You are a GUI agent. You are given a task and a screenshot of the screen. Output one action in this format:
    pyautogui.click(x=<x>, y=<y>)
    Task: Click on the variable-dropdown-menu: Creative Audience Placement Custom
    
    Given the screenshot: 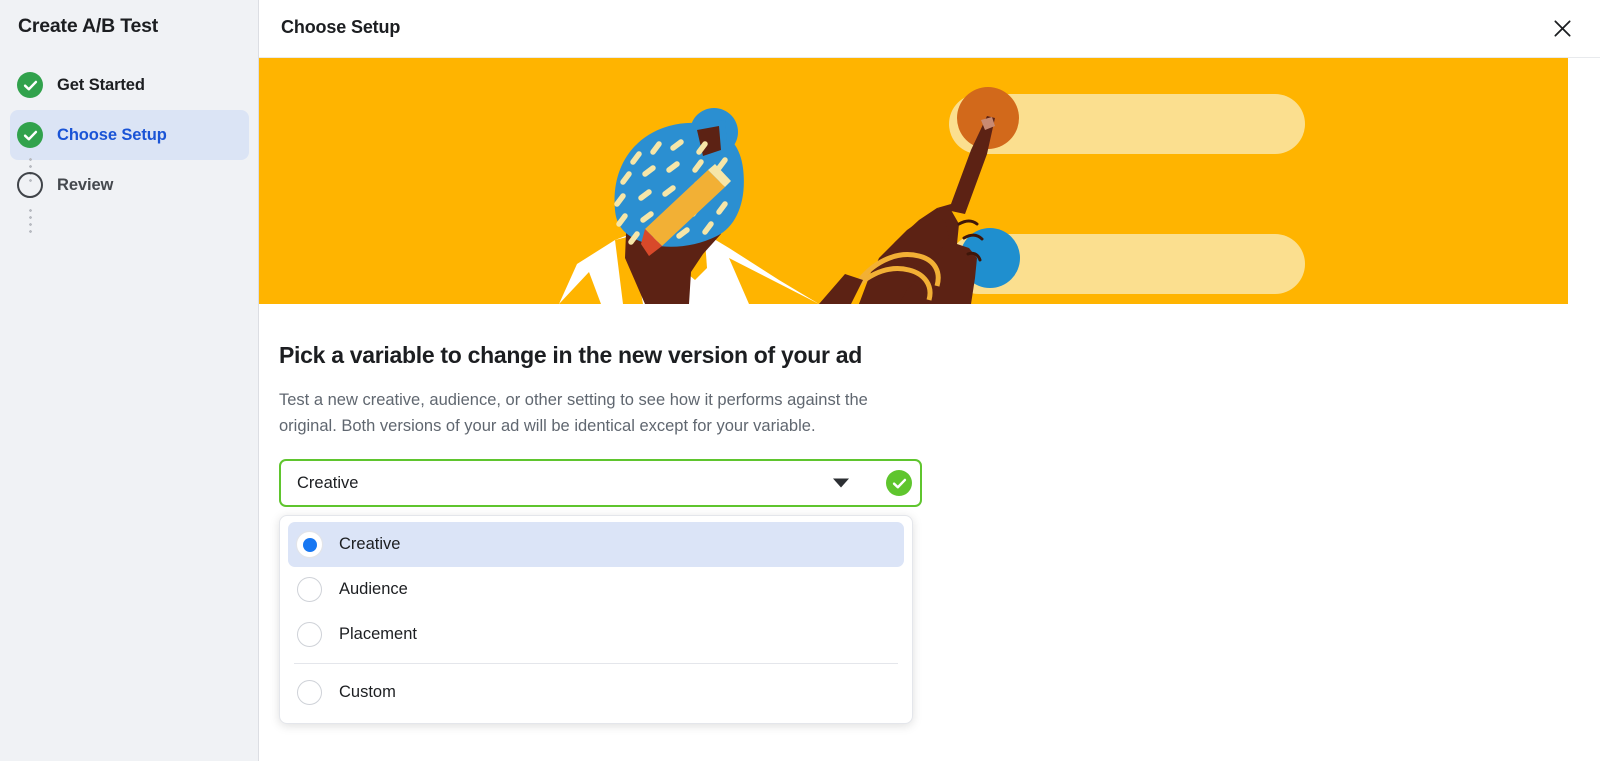 What is the action you would take?
    pyautogui.click(x=596, y=619)
    